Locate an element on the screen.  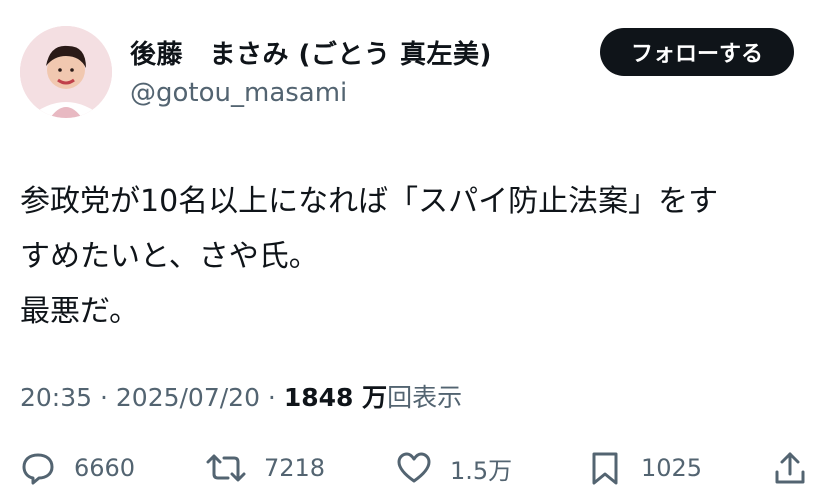
follow-button: フォローする is located at coordinates (697, 52).